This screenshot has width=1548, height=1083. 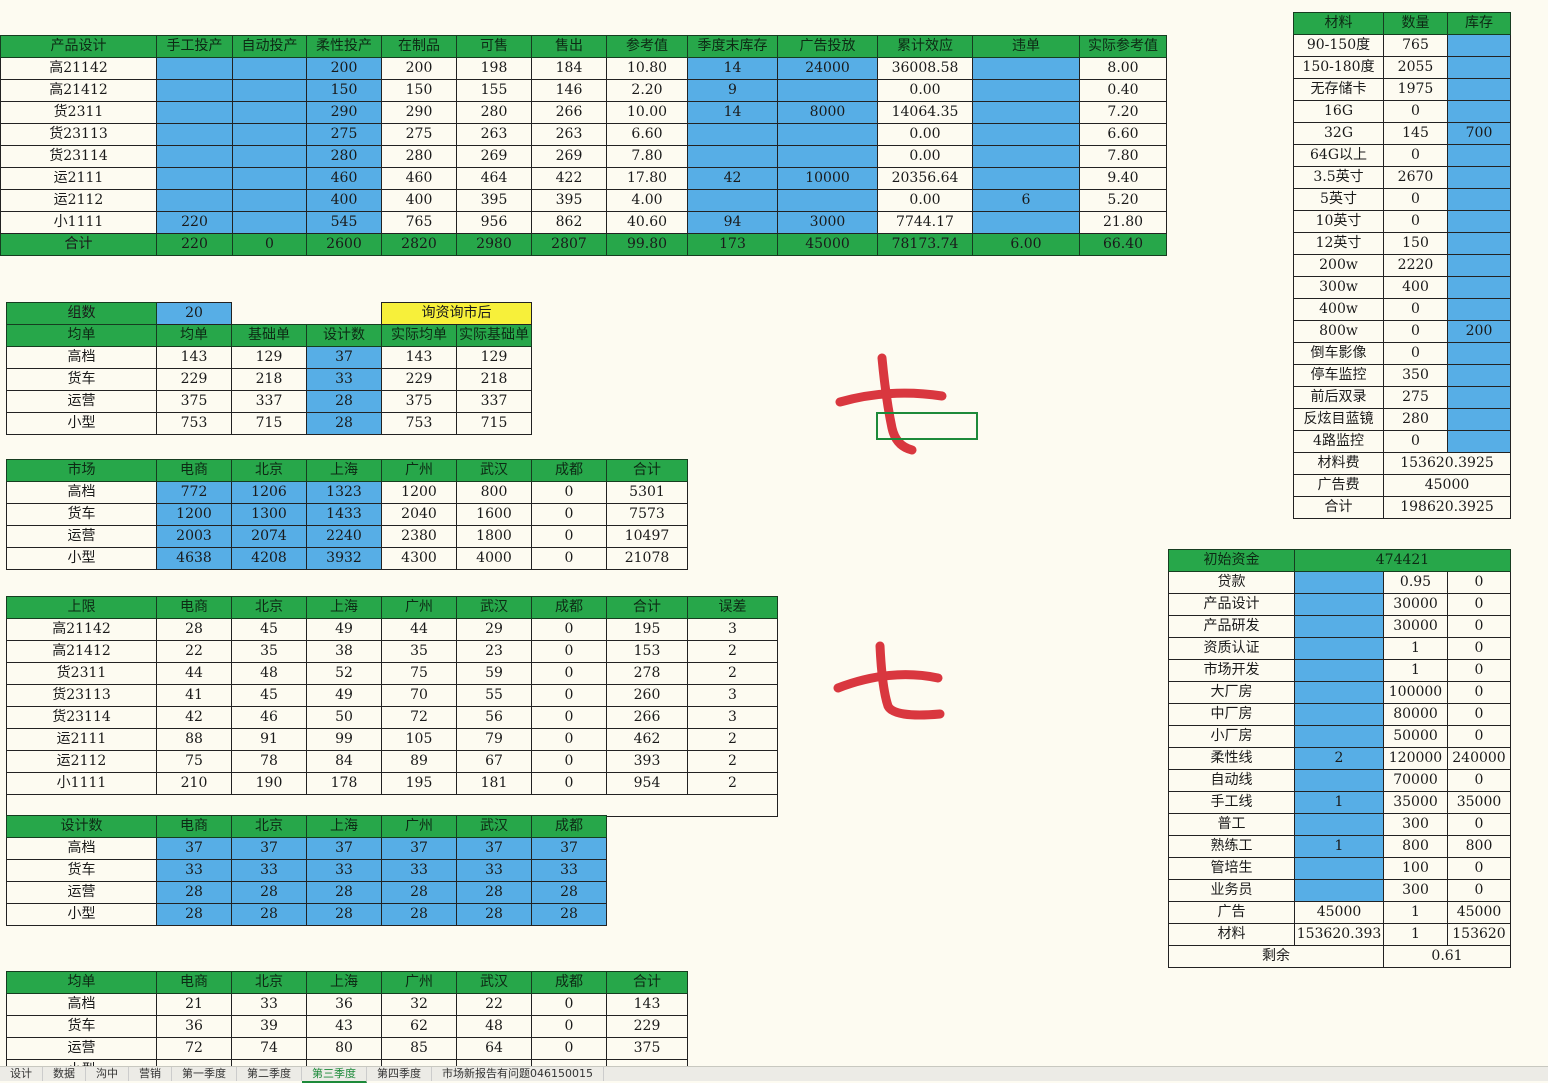 I want to click on table-cell: 2240, so click(x=344, y=536).